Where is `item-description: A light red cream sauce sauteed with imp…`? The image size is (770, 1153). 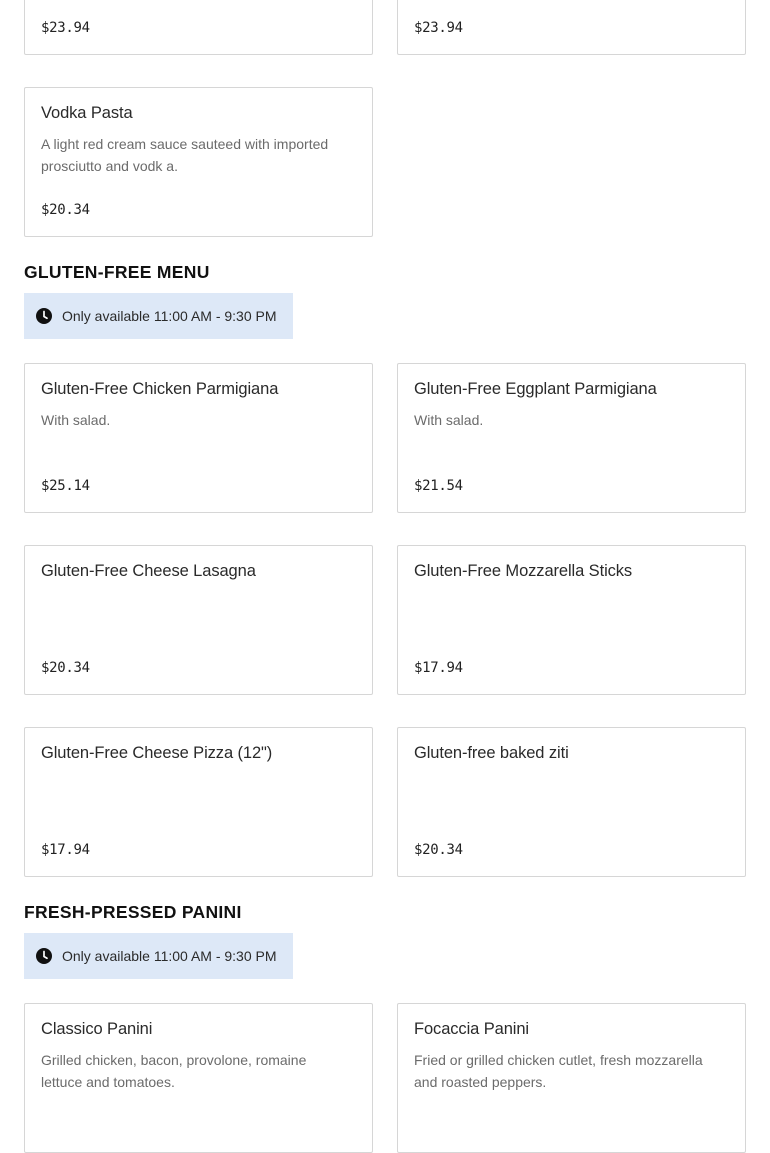 item-description: A light red cream sauce sauteed with imp… is located at coordinates (185, 155).